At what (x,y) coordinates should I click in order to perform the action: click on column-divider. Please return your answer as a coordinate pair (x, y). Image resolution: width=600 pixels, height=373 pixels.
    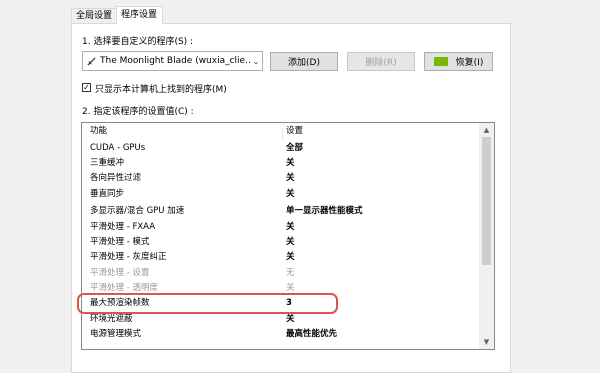
    Looking at the image, I should click on (282, 134).